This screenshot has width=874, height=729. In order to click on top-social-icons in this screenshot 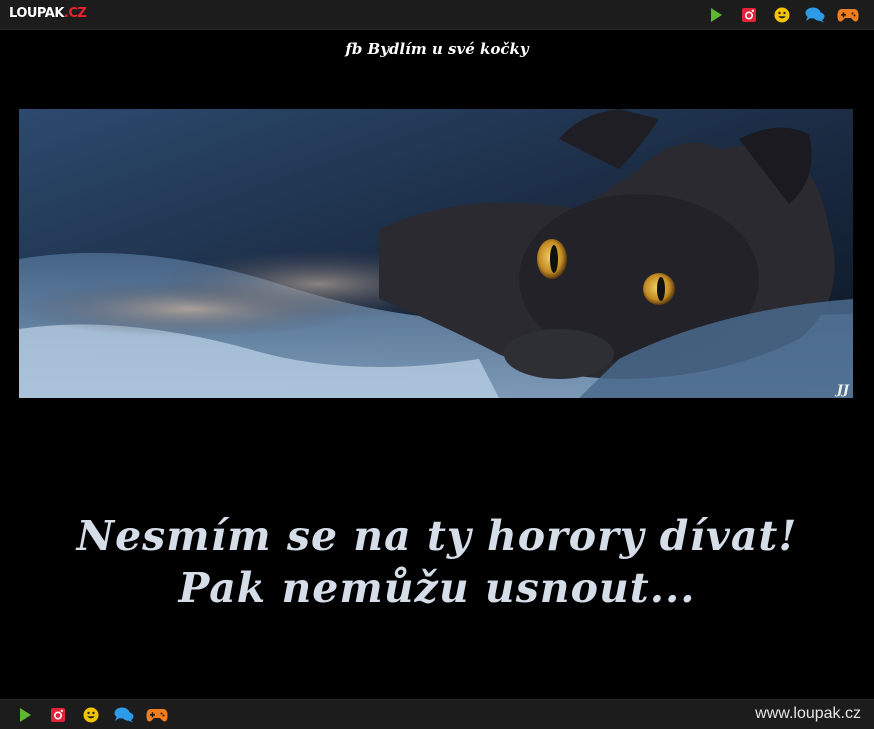, I will do `click(781, 15)`.